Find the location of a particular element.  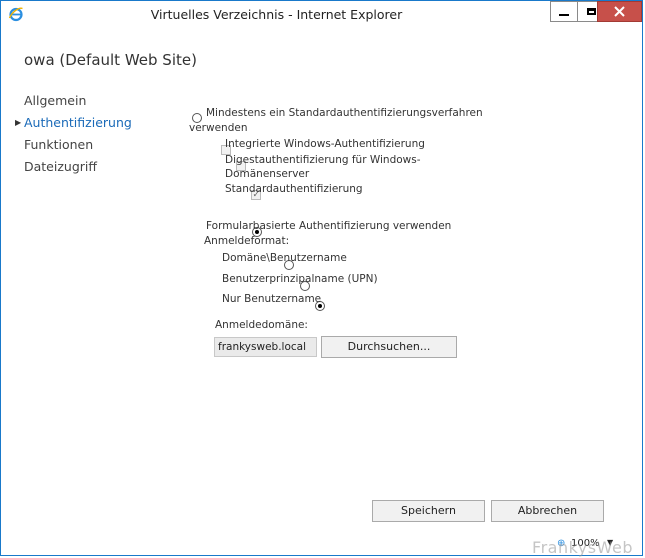

cancel-button: Abbrechen is located at coordinates (547, 511).